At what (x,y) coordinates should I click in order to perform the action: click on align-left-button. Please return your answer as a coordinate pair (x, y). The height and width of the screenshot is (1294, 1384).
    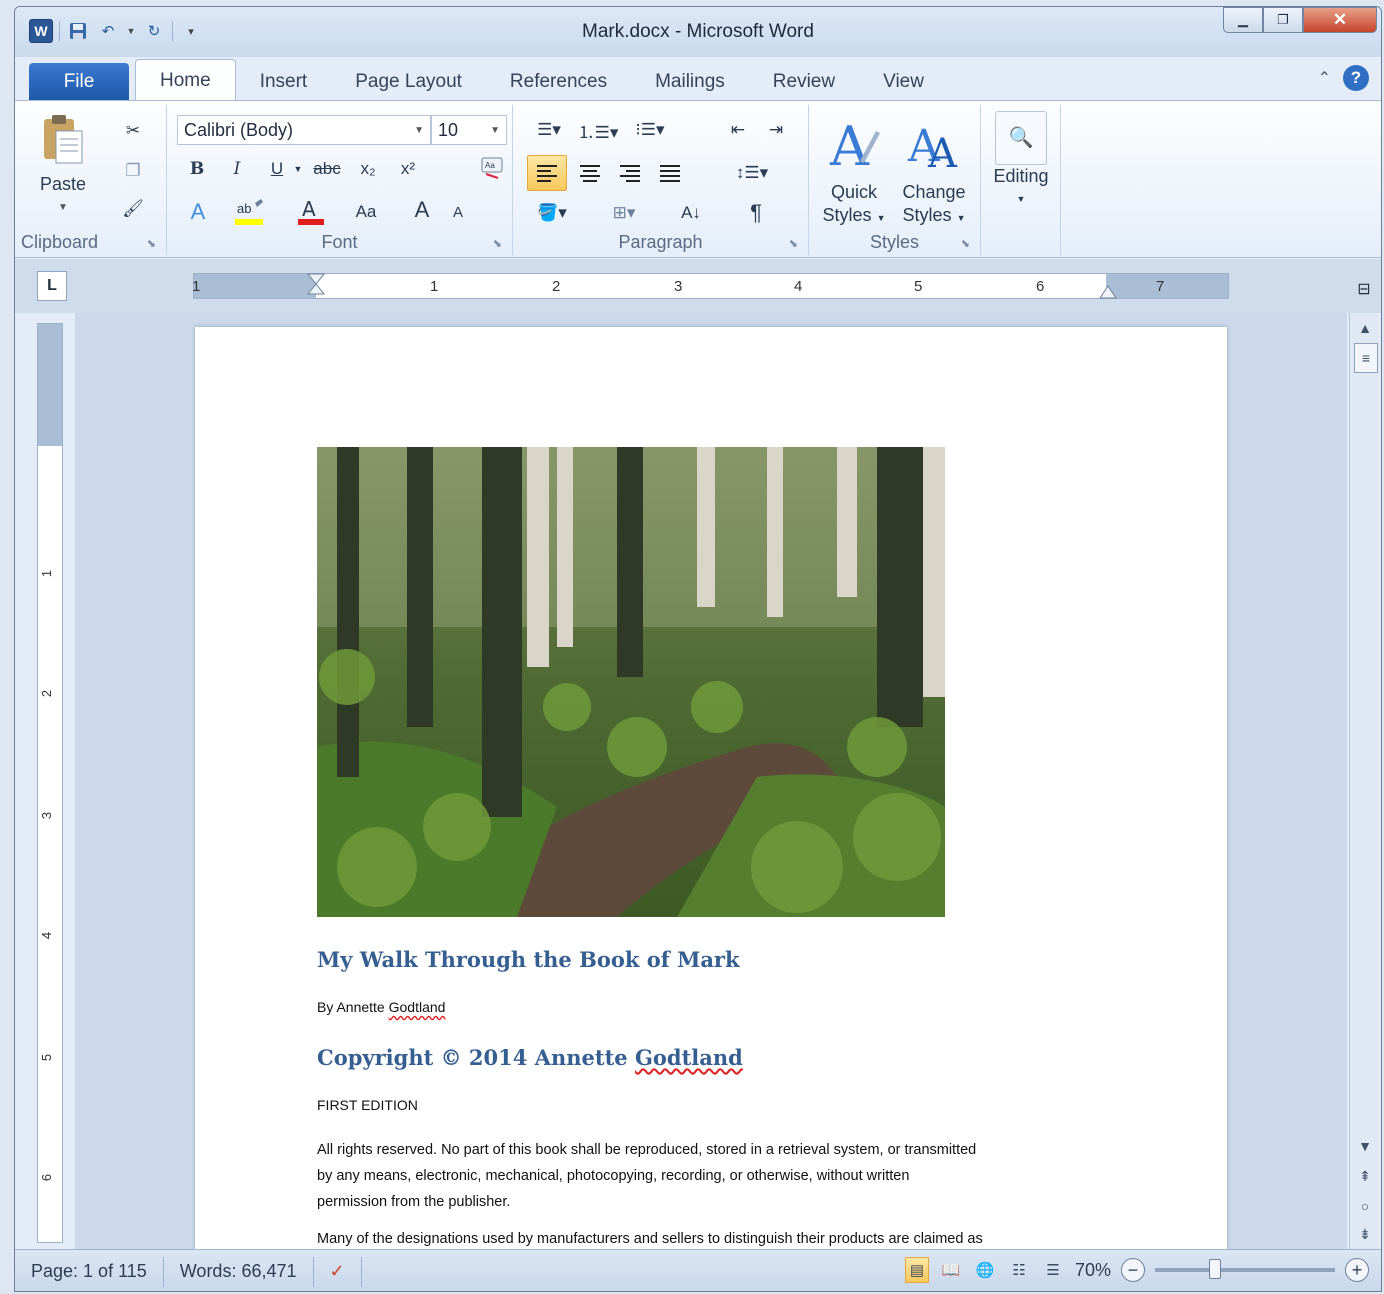
    Looking at the image, I should click on (547, 173).